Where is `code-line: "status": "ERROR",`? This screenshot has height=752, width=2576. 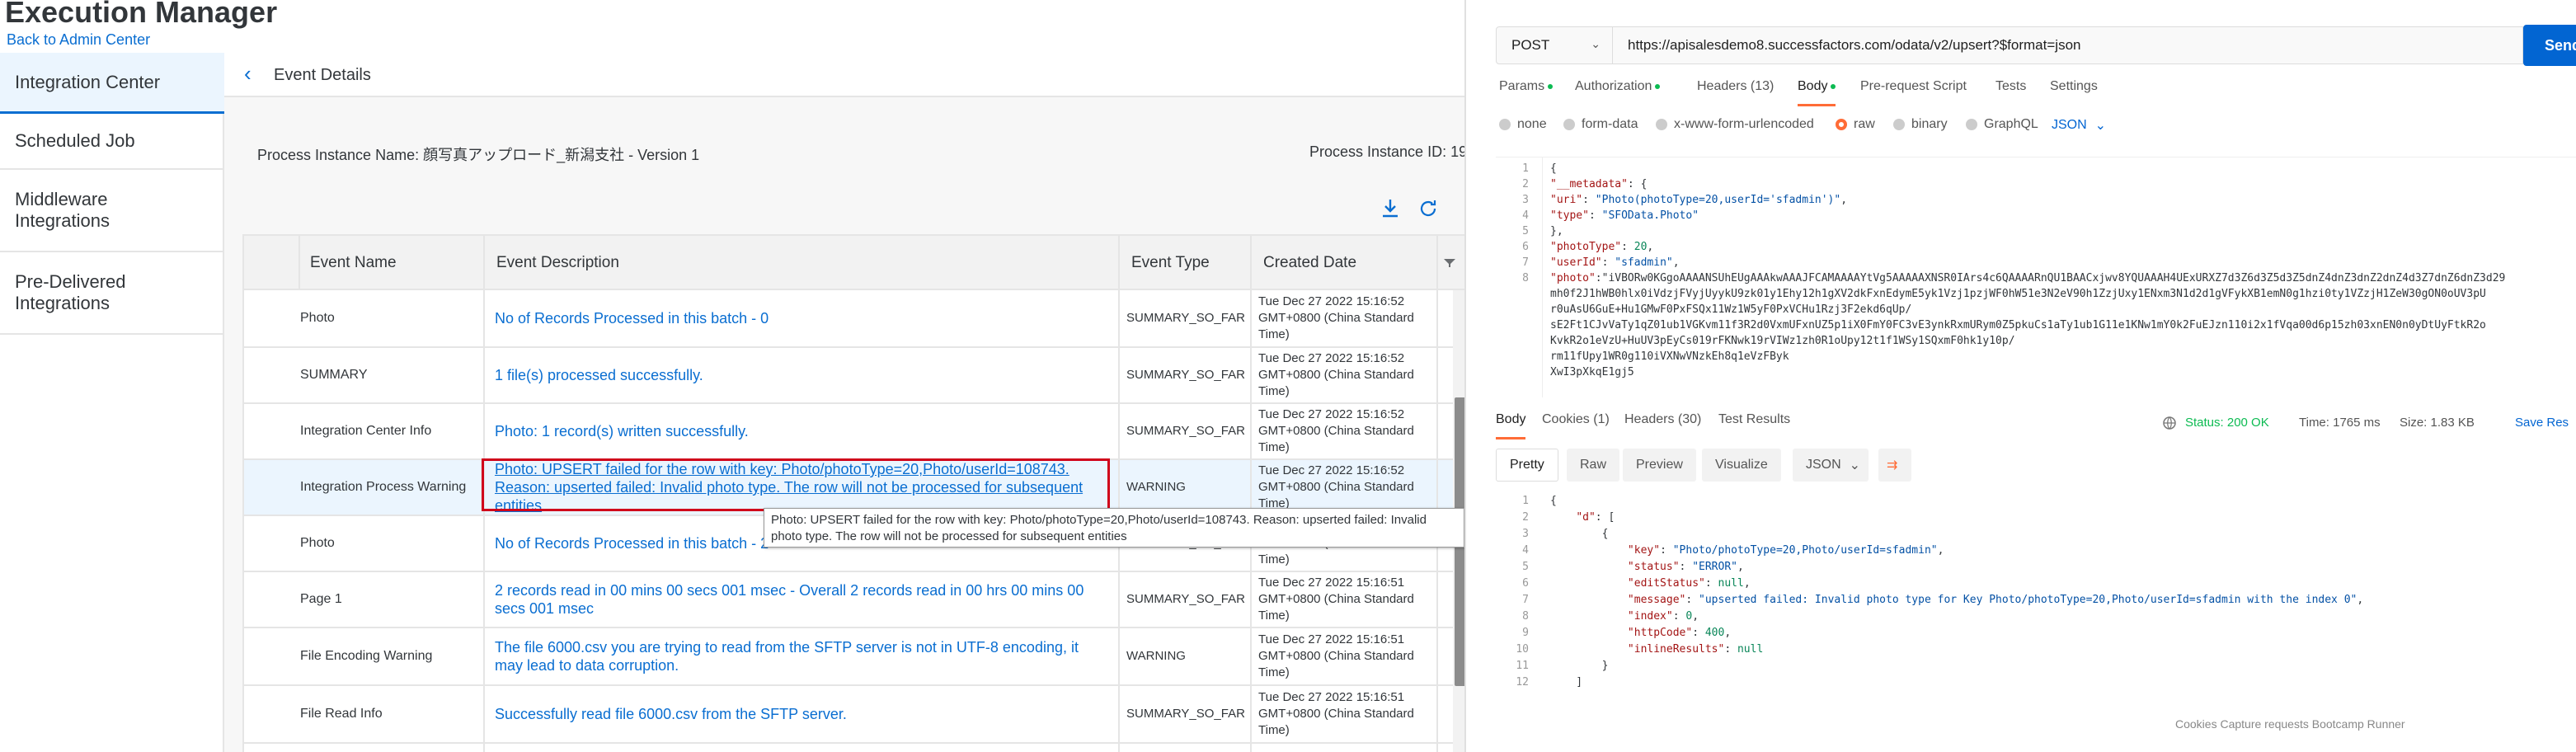 code-line: "status": "ERROR", is located at coordinates (1685, 567).